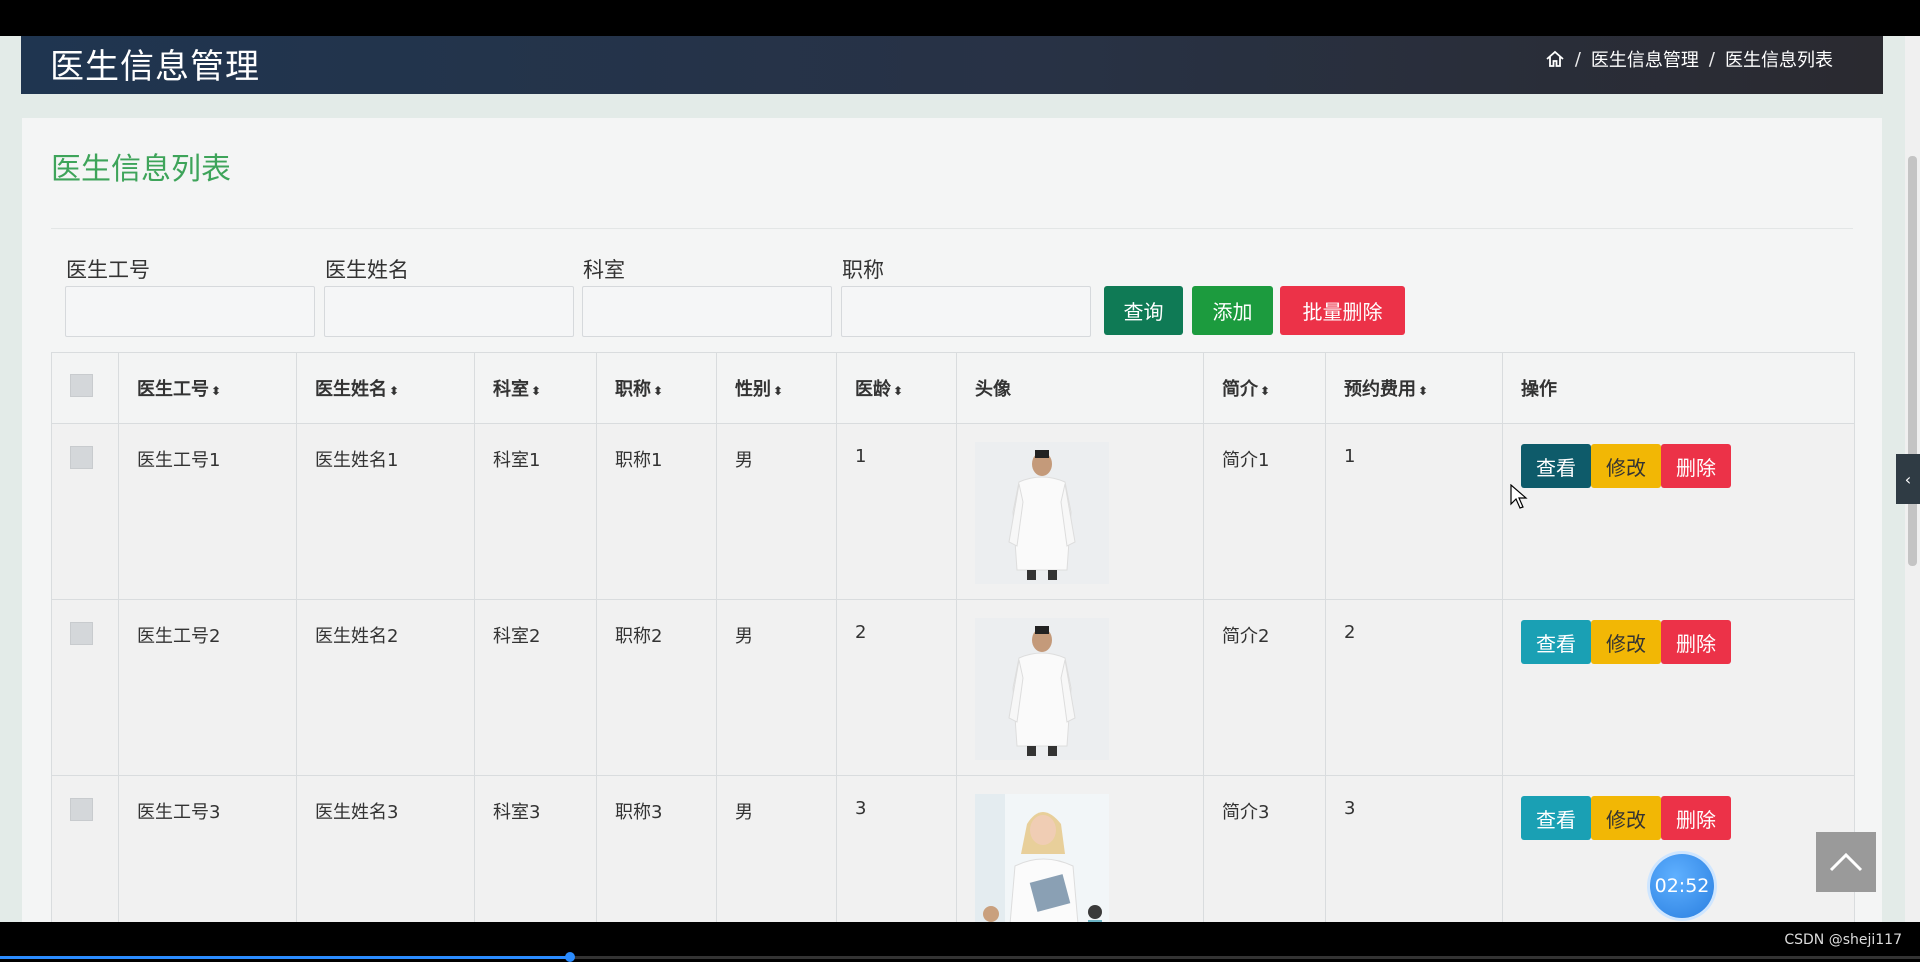 The width and height of the screenshot is (1920, 962). Describe the element at coordinates (1342, 310) in the screenshot. I see `batch-delete-button: 批量删除` at that location.